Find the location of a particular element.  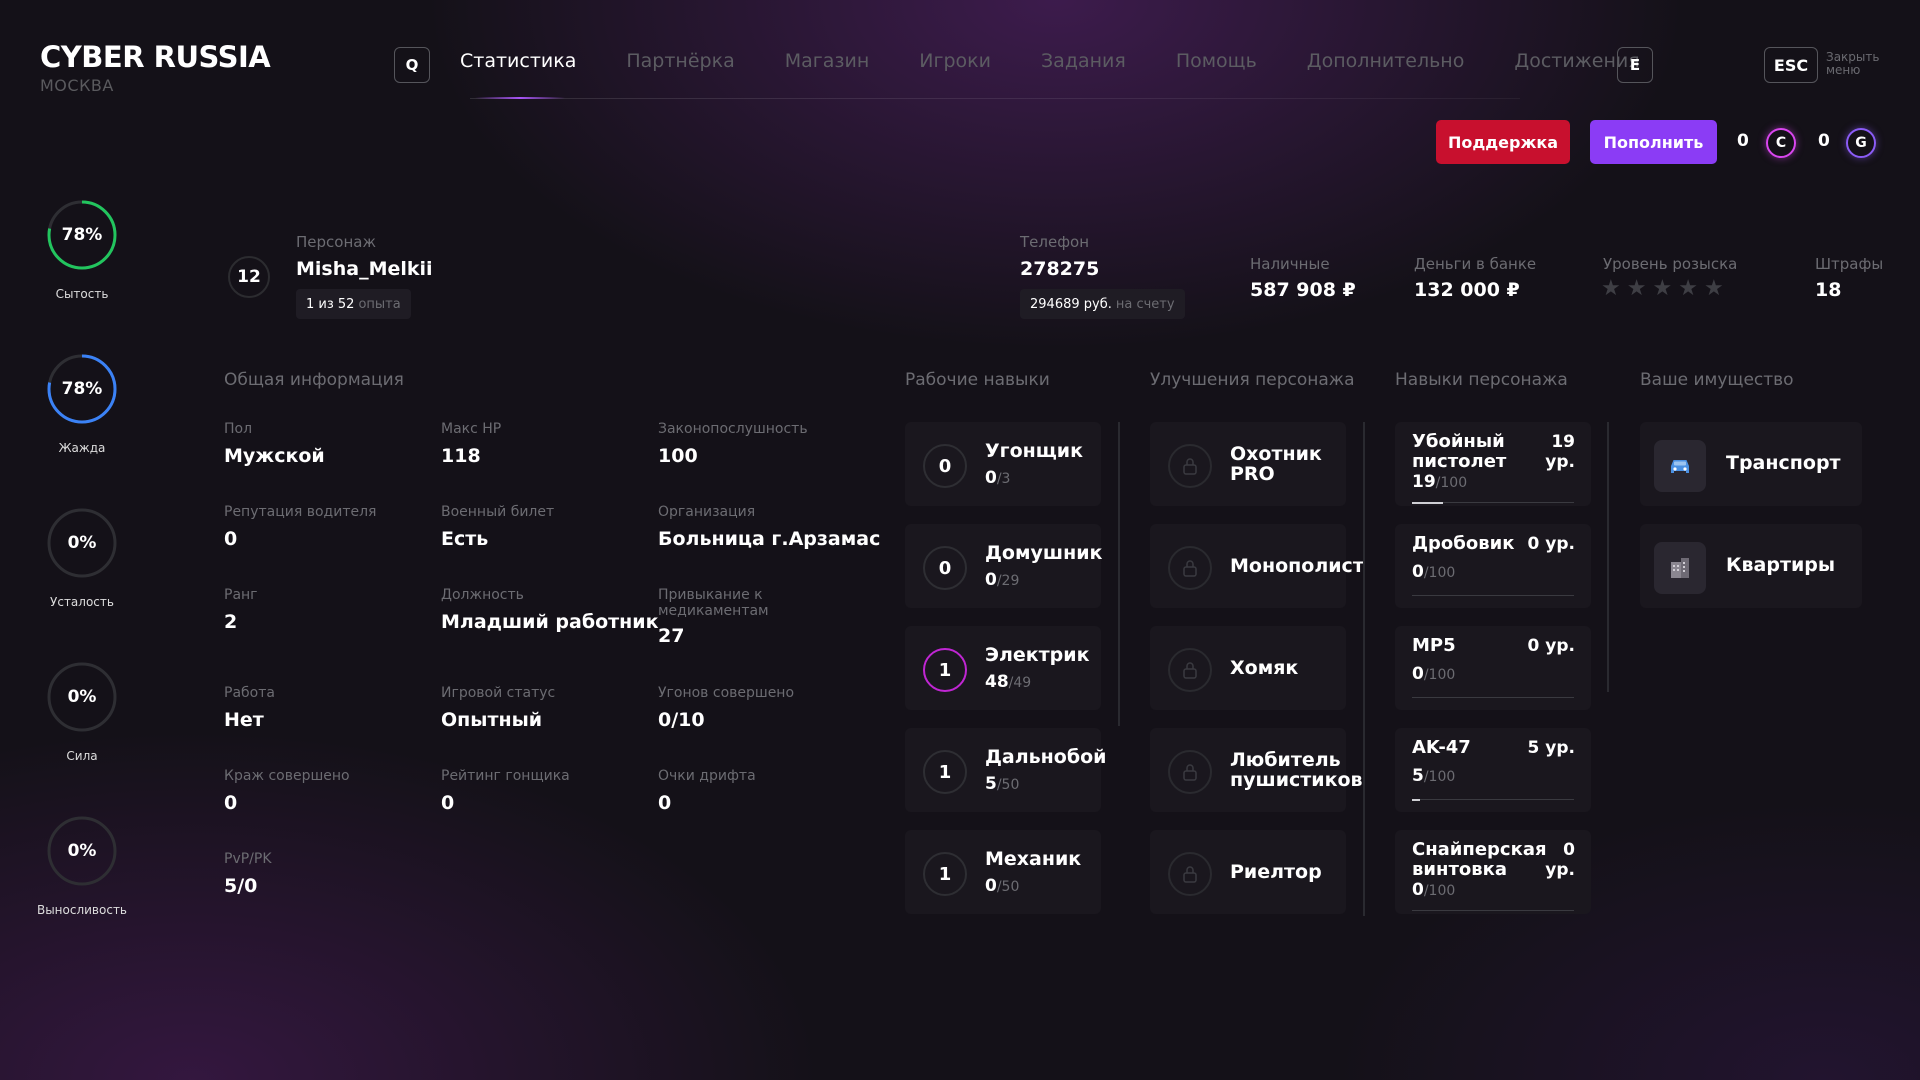

work-skill-card: 0 Домушник 0/29 is located at coordinates (1003, 566).